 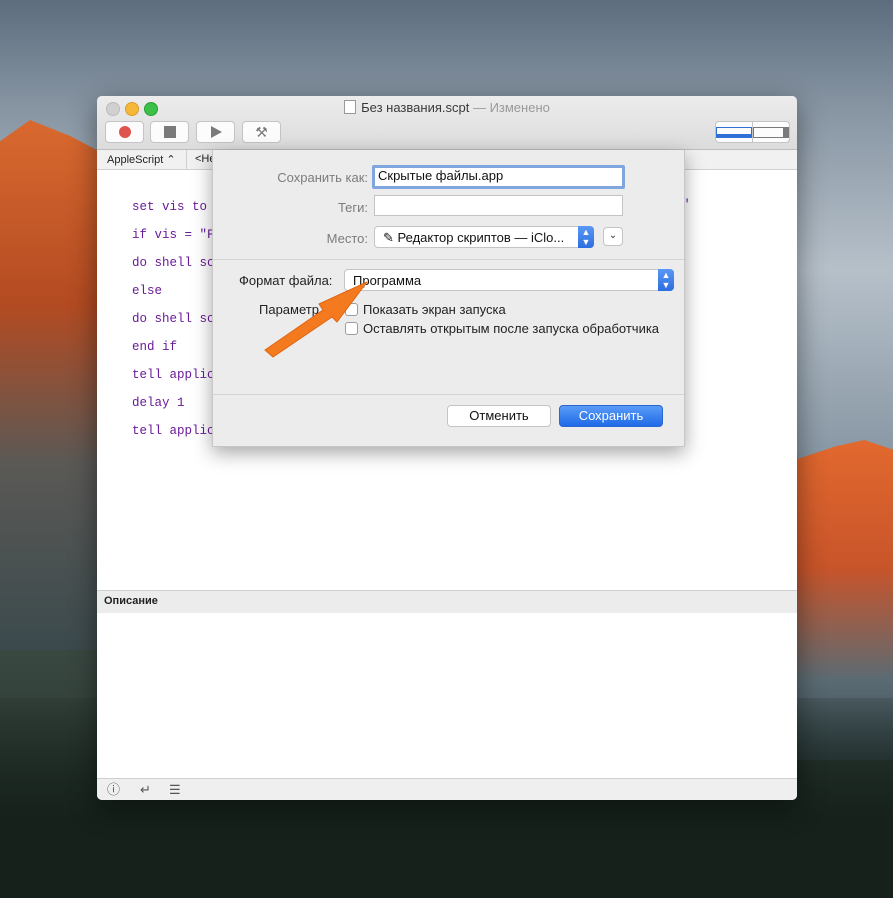 What do you see at coordinates (171, 160) in the screenshot?
I see `chevron-updown-icon: ⌃` at bounding box center [171, 160].